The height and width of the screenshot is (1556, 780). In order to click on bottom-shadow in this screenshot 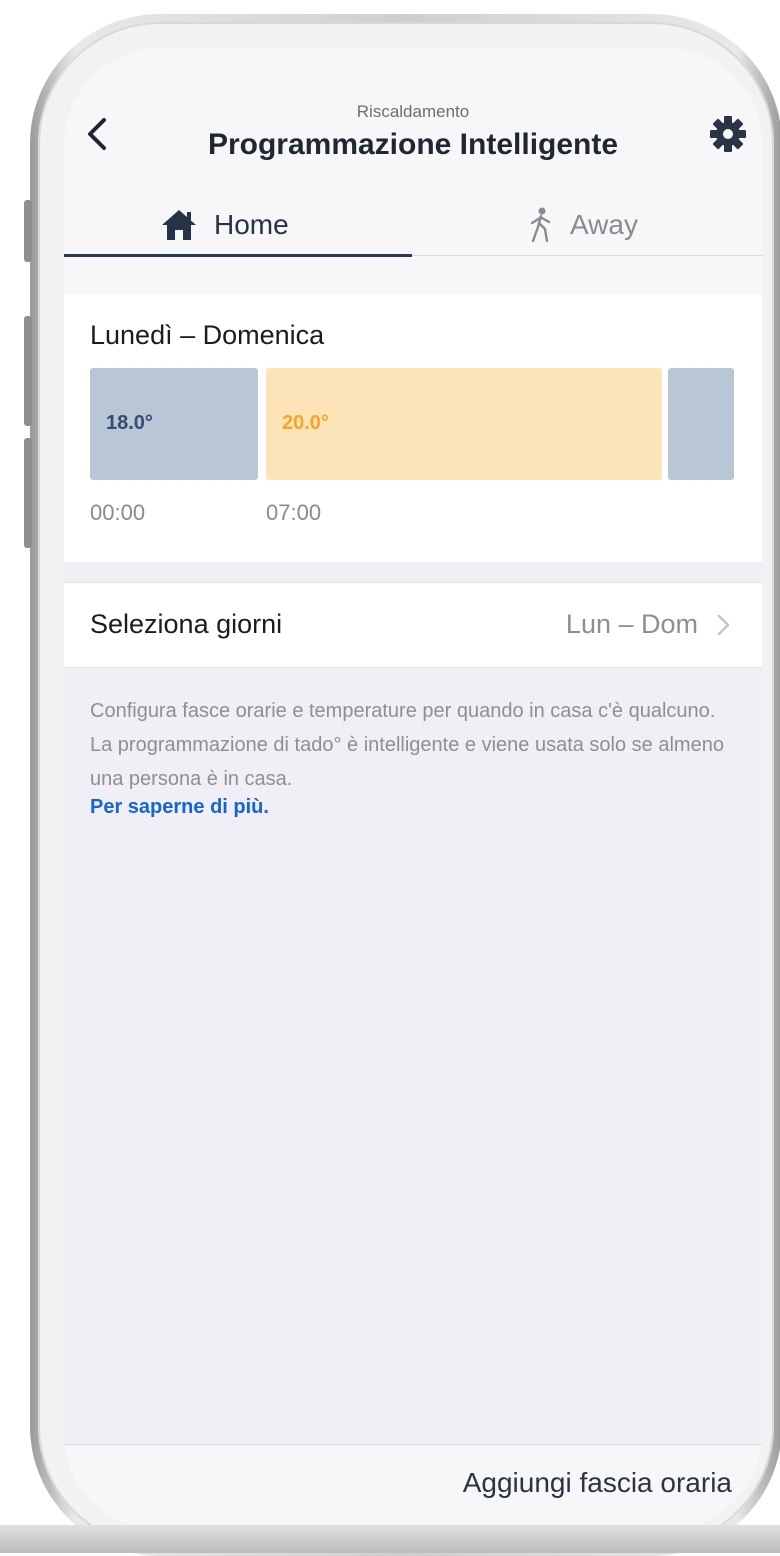, I will do `click(390, 1539)`.